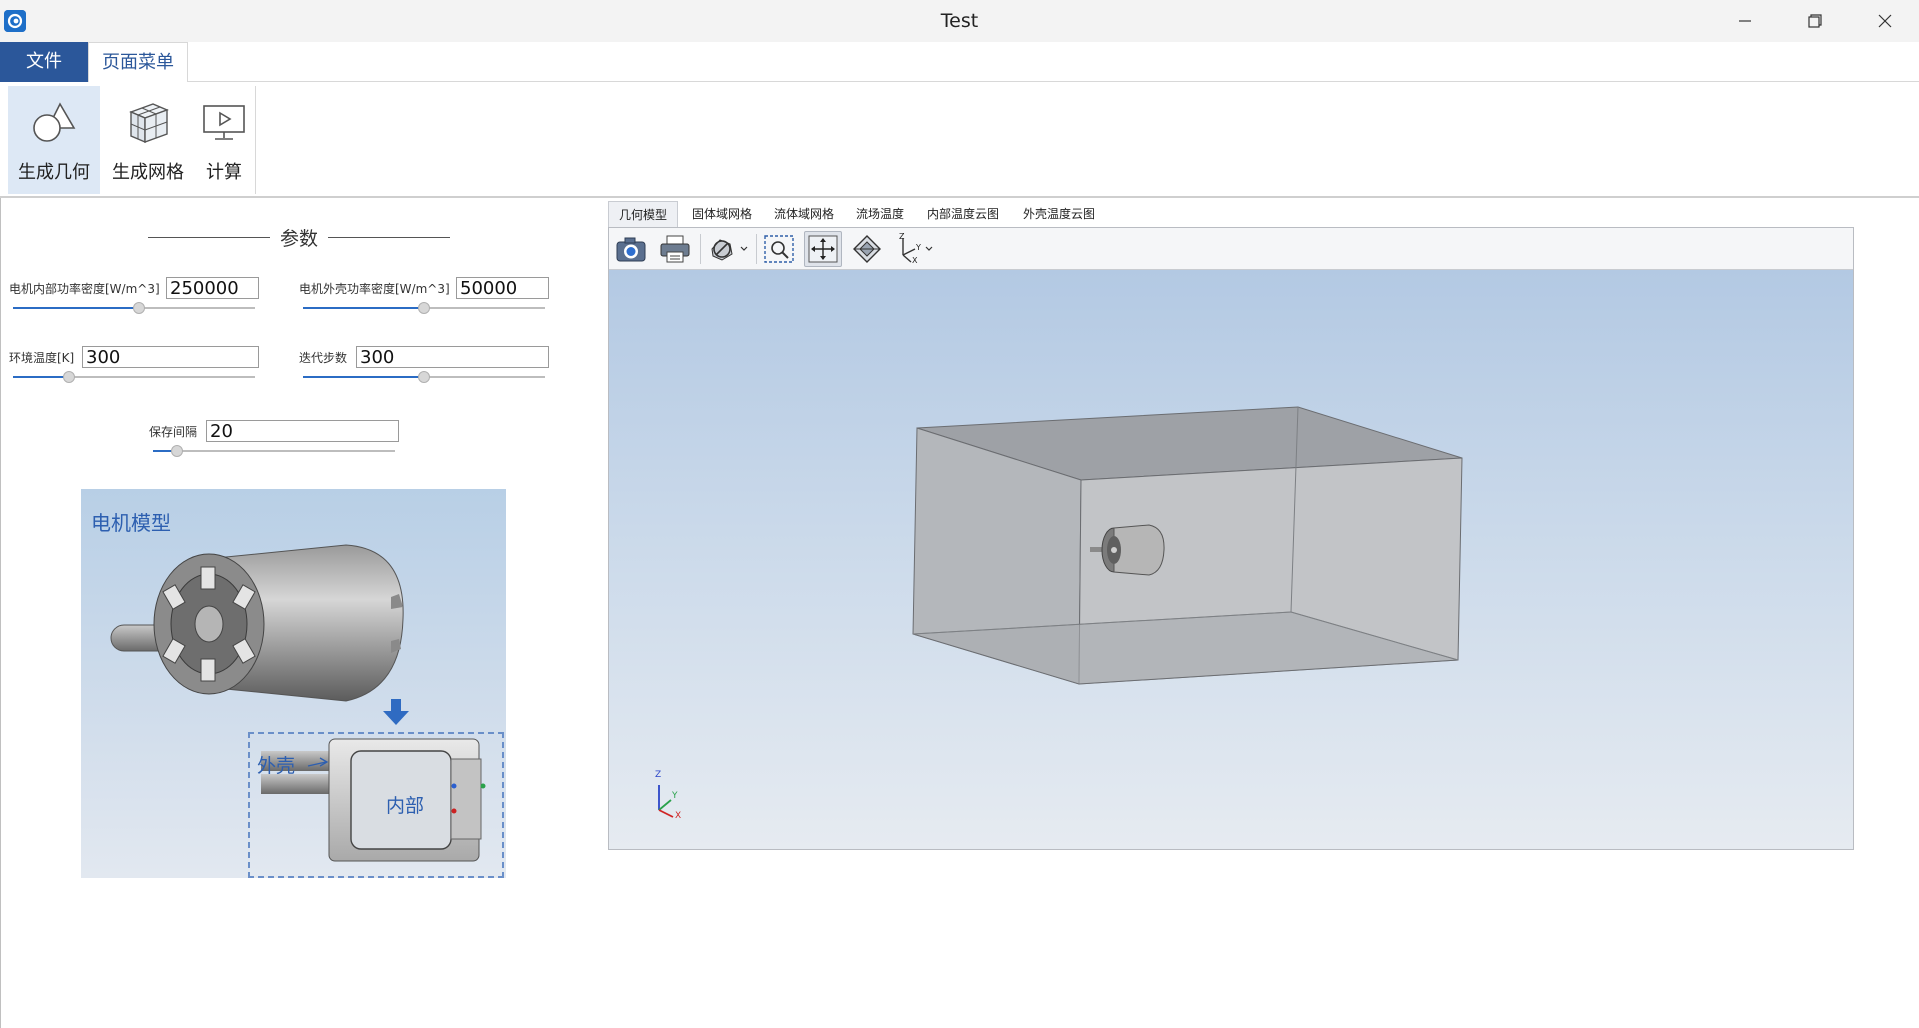 Image resolution: width=1919 pixels, height=1028 pixels. I want to click on title-rule-left, so click(209, 237).